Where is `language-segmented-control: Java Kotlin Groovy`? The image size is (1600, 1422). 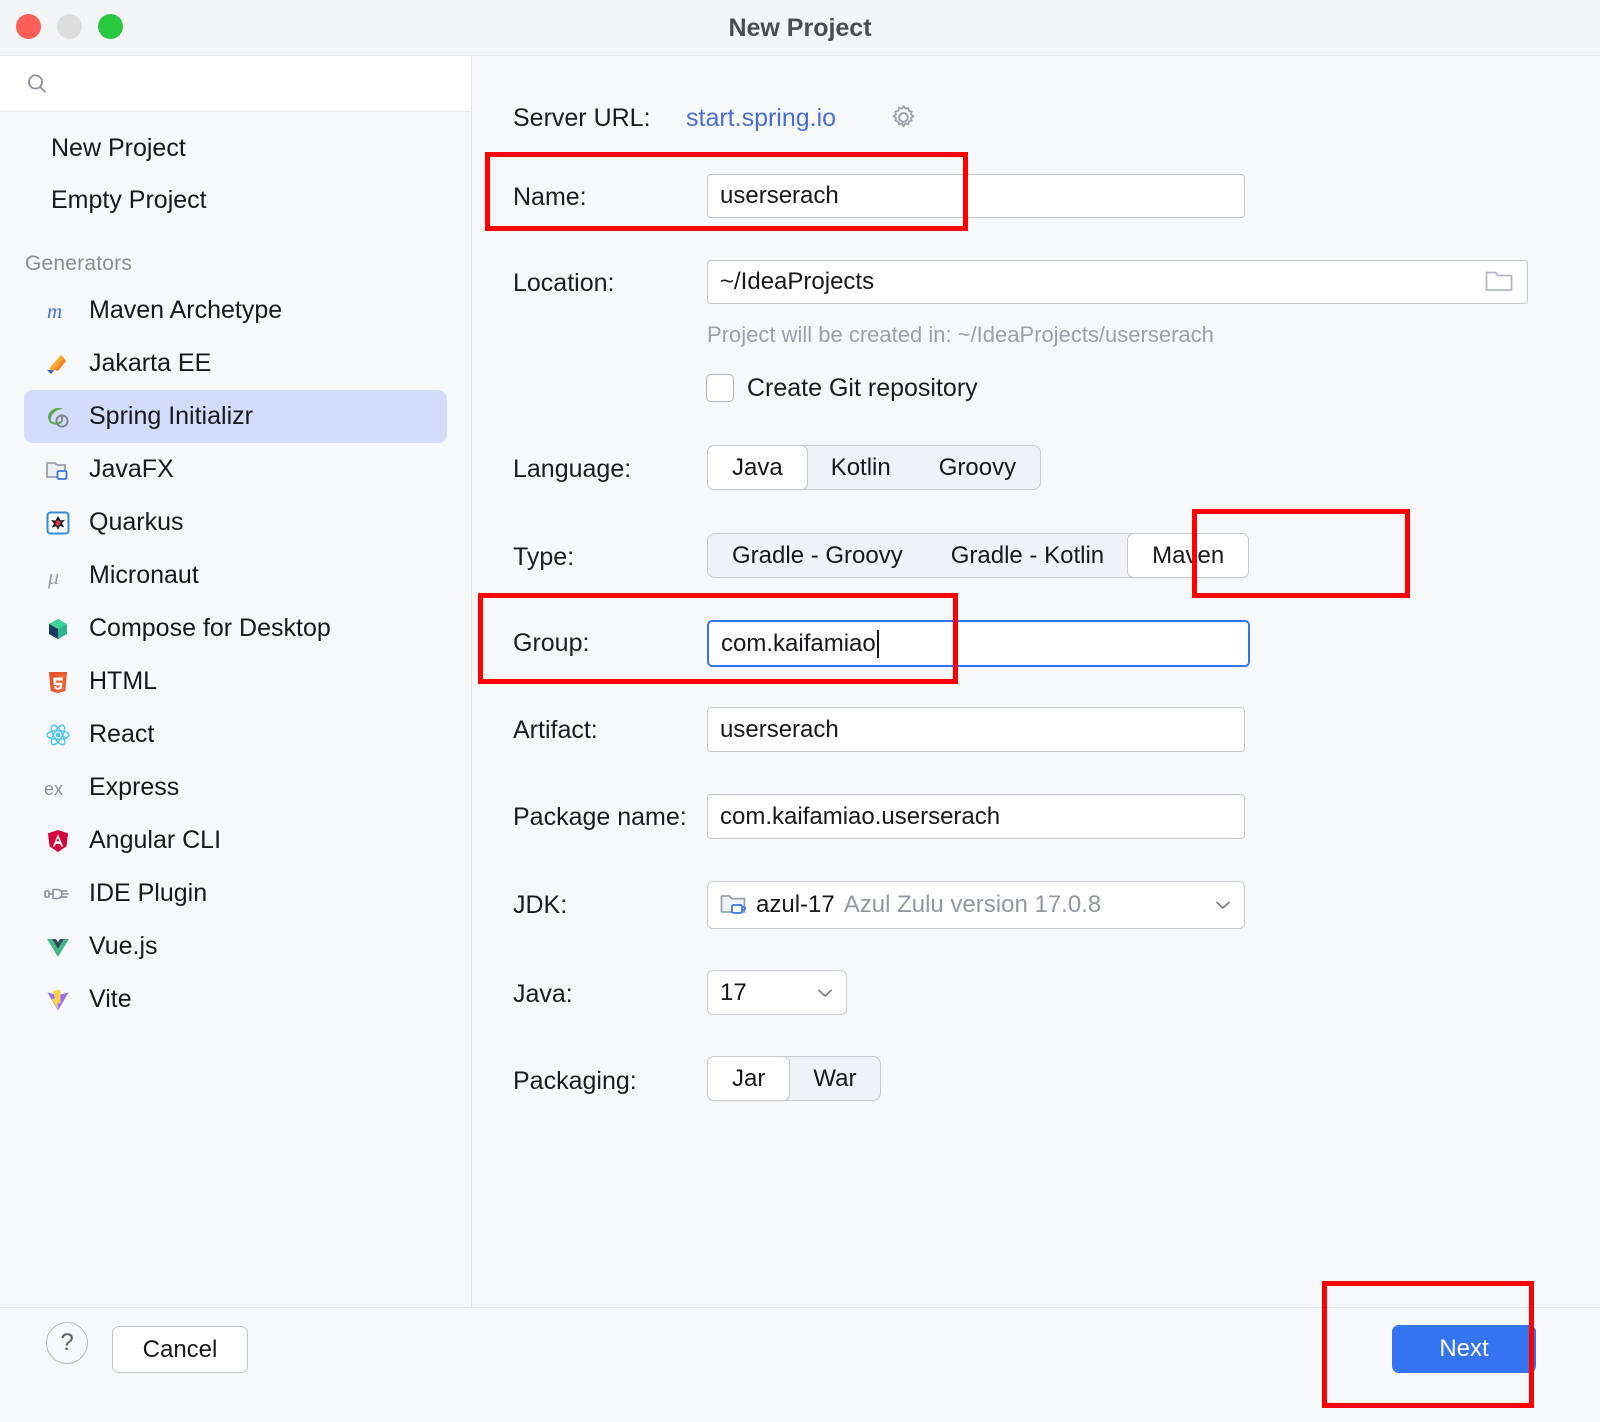 language-segmented-control: Java Kotlin Groovy is located at coordinates (874, 467).